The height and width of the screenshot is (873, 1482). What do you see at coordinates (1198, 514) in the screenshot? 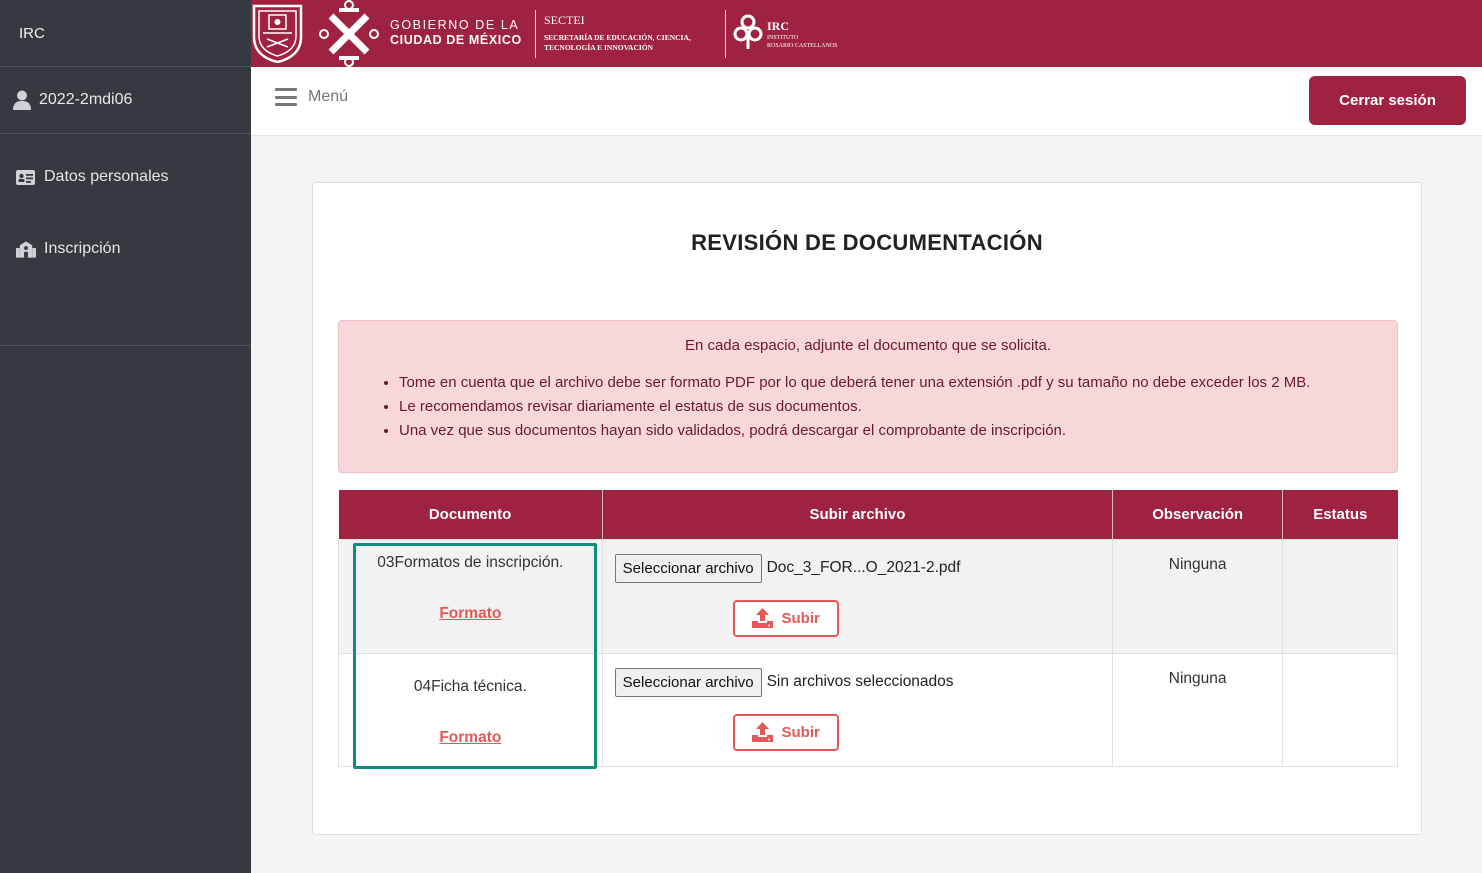
I see `column-header-observacion: Observación` at bounding box center [1198, 514].